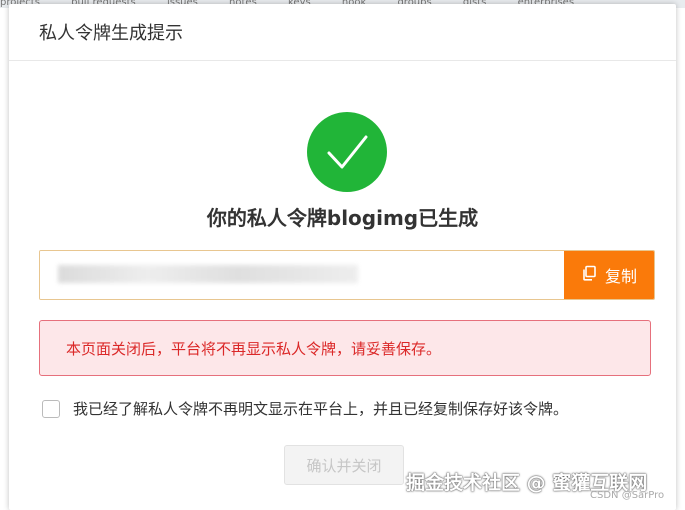 The width and height of the screenshot is (685, 510). I want to click on confirm-close-button: 确认并关闭, so click(344, 465).